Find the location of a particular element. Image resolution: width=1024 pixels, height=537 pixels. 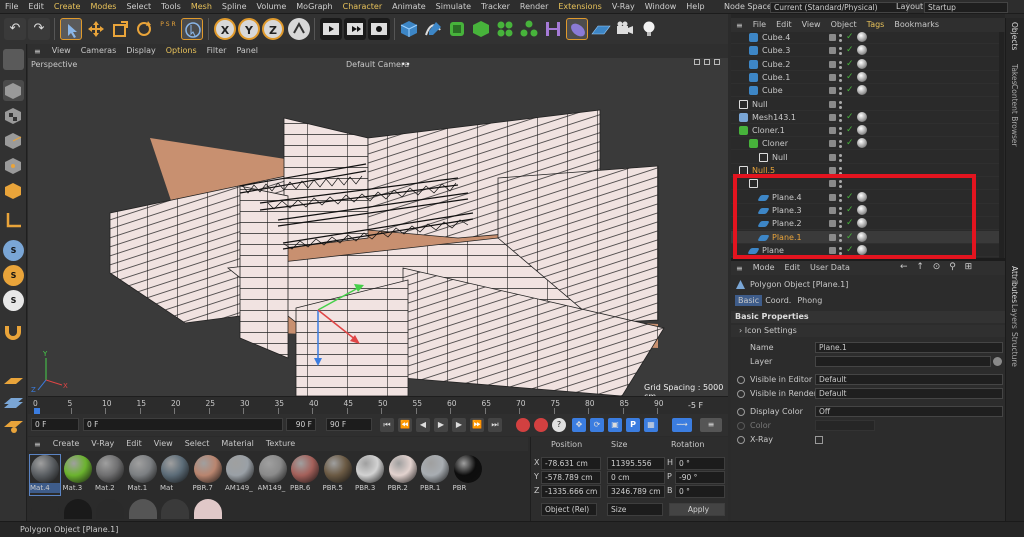

rotation-p-field: -90 ° is located at coordinates (700, 477).